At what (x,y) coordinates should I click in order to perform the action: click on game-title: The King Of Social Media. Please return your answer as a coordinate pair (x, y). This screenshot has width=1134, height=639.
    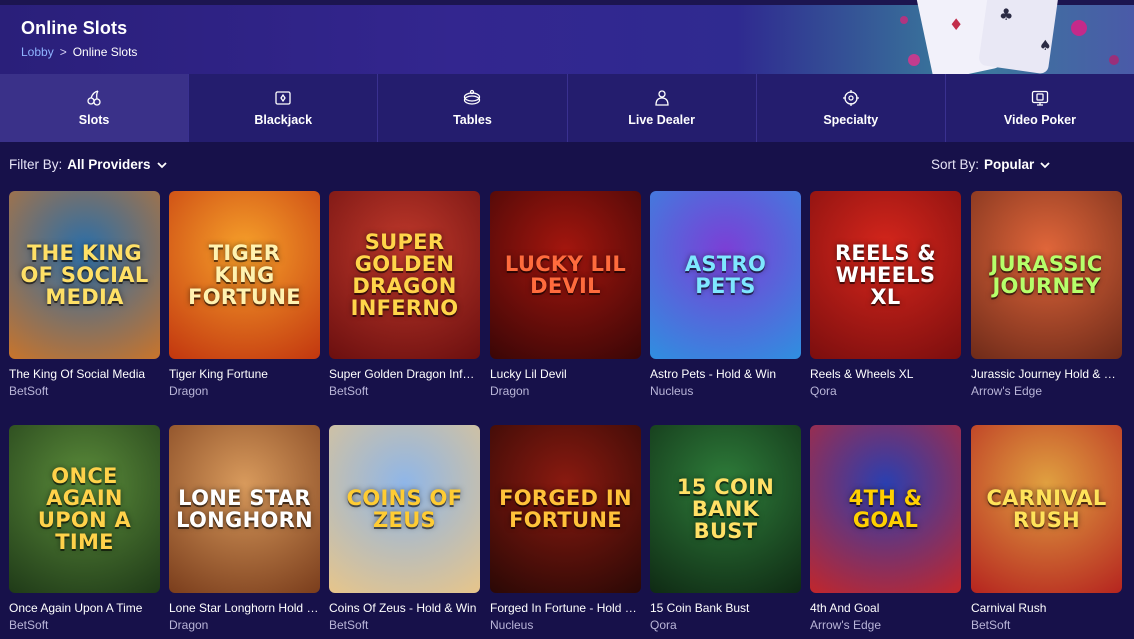
    Looking at the image, I should click on (84, 374).